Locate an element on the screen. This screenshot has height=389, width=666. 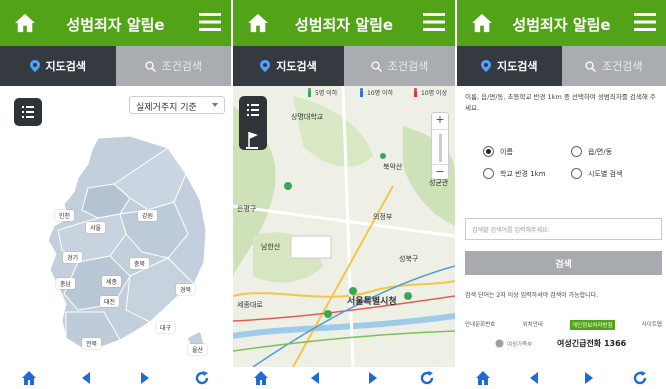
residence-basis-value: 실제거주지 기준 is located at coordinates (166, 108).